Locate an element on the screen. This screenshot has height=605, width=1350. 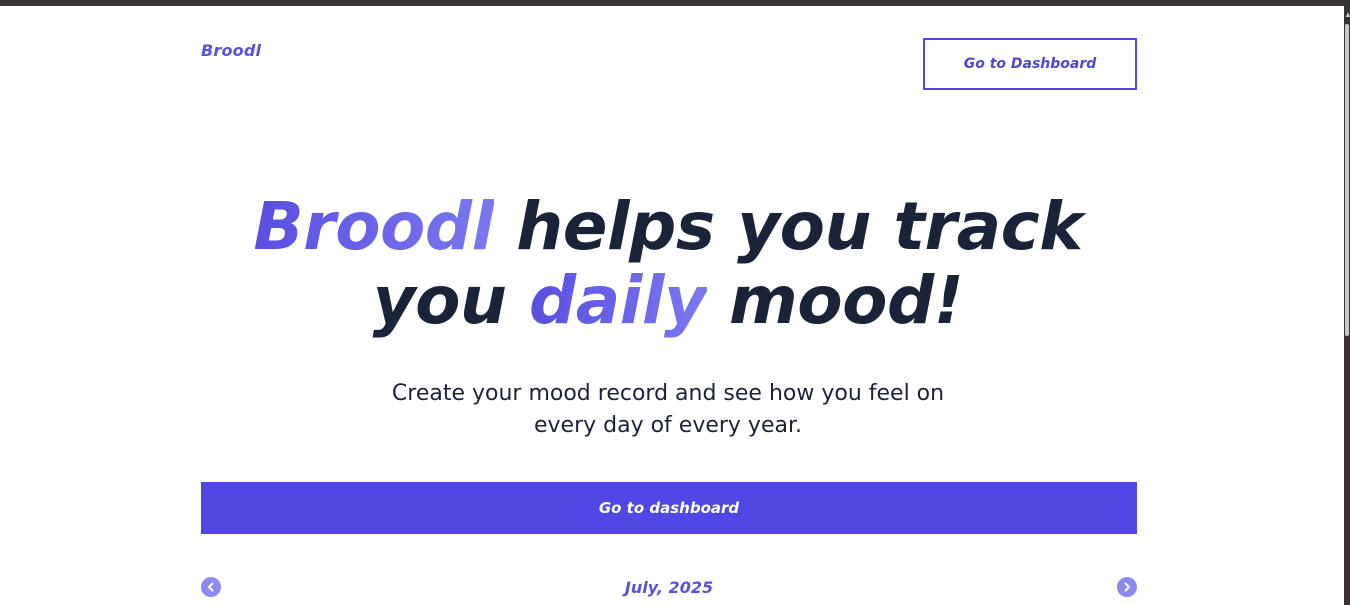
scroll-up-arrow-icon: ▲ is located at coordinates (1347, 15).